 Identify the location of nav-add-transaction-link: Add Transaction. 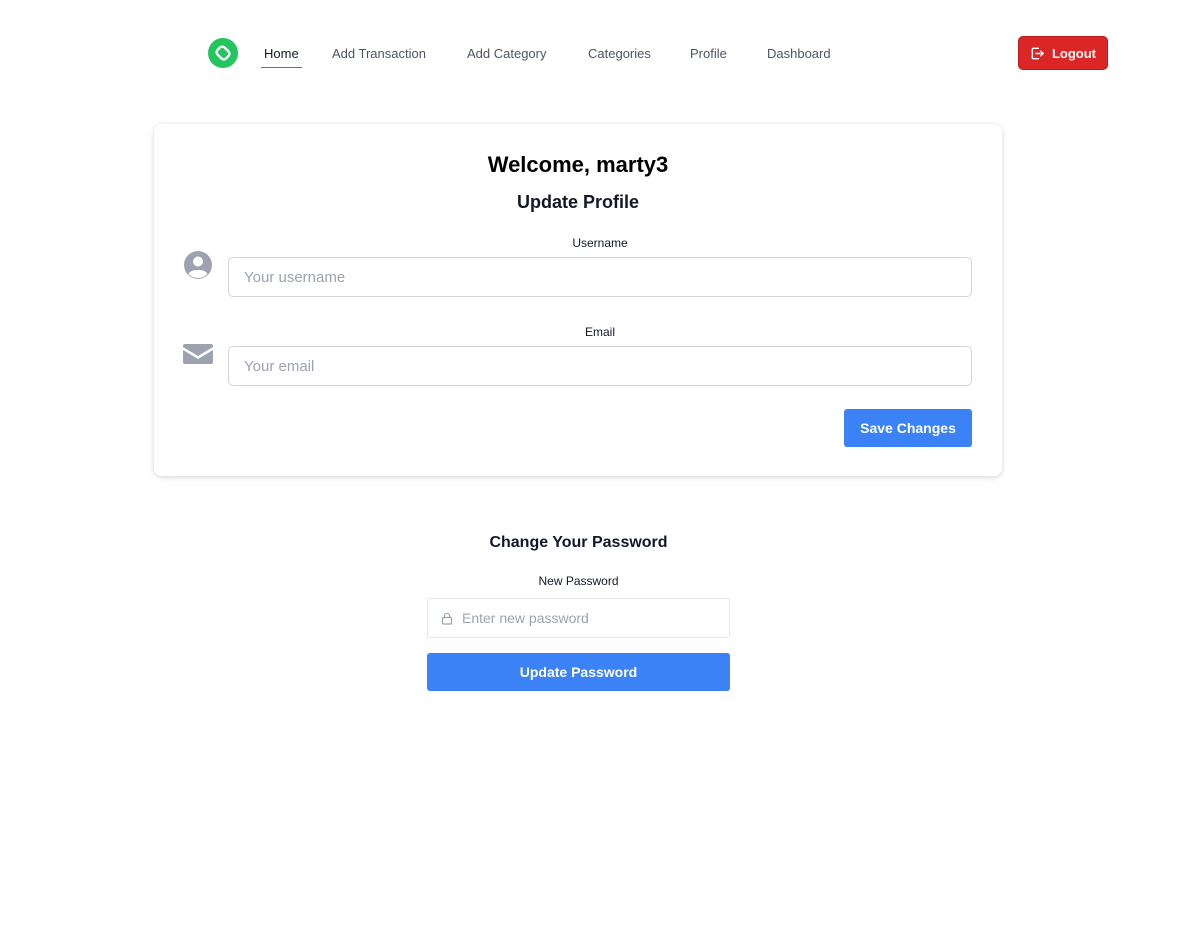
(379, 57).